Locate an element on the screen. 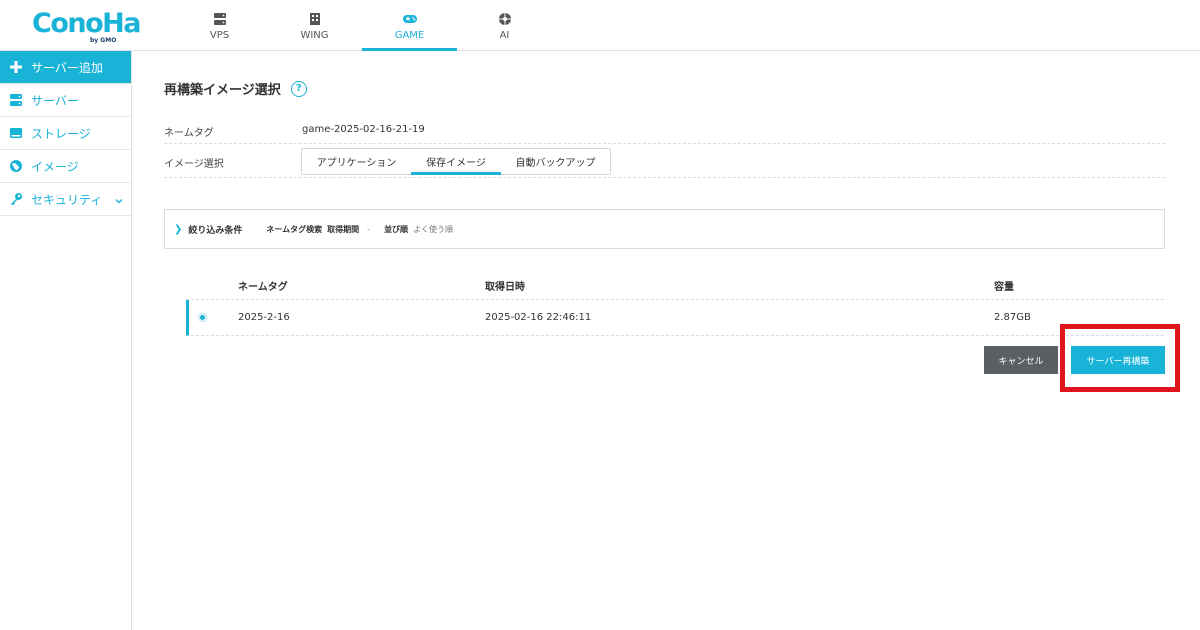 The height and width of the screenshot is (630, 1200). nav-label: VPS is located at coordinates (219, 35).